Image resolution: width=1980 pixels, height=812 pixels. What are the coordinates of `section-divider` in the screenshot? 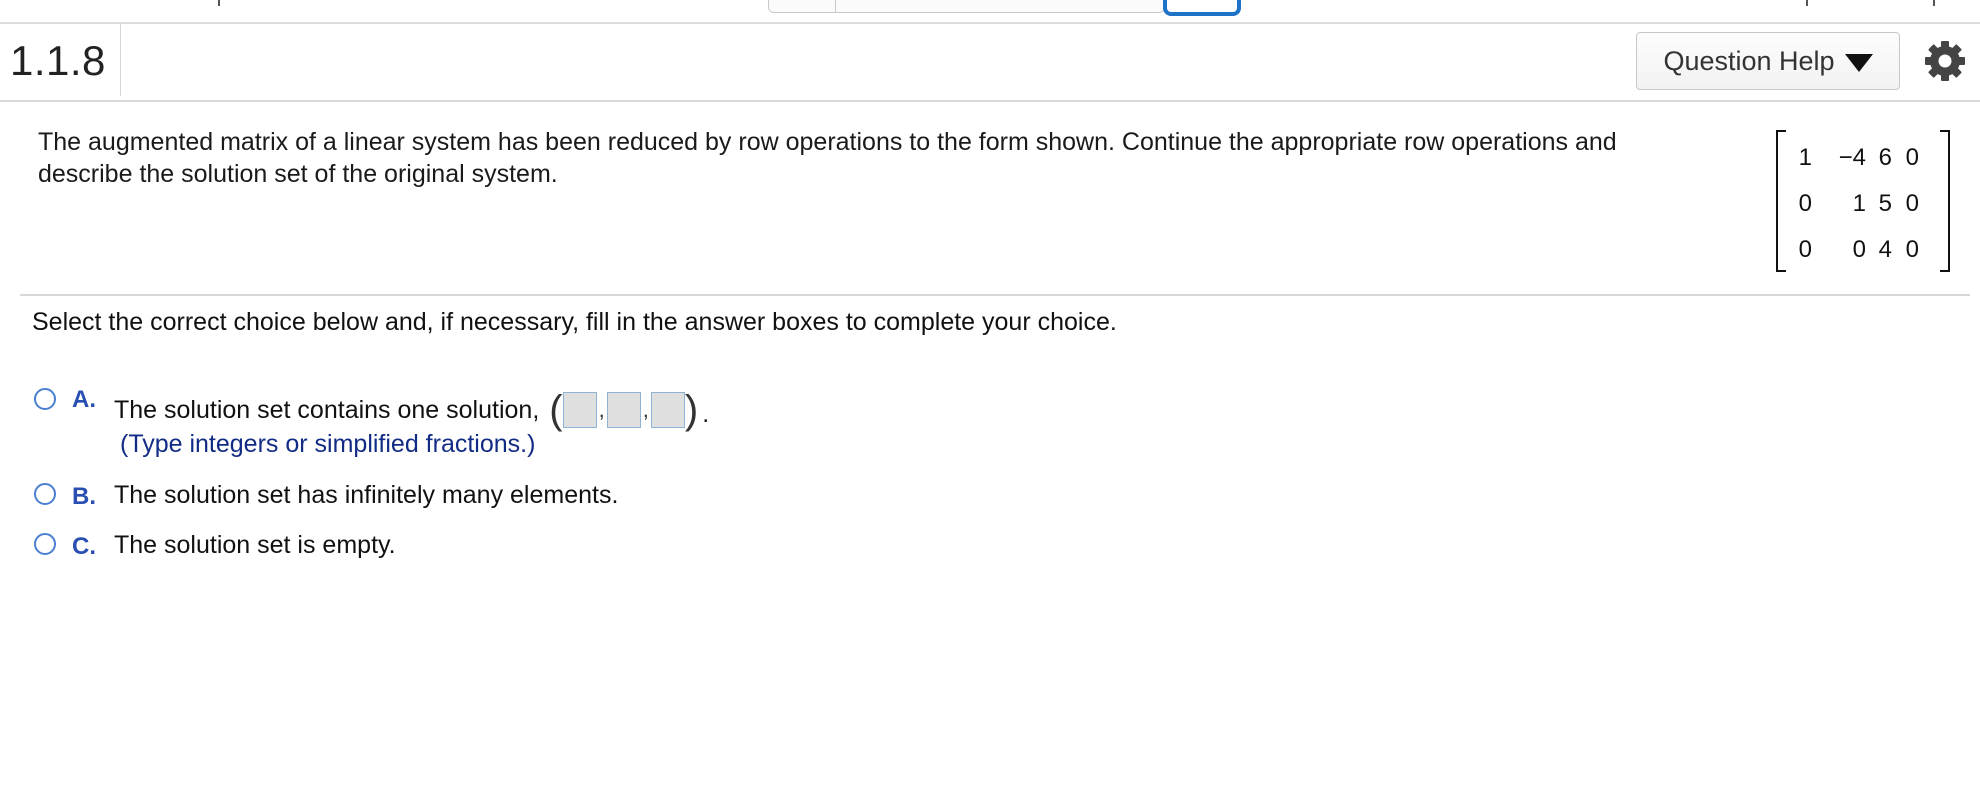 It's located at (995, 295).